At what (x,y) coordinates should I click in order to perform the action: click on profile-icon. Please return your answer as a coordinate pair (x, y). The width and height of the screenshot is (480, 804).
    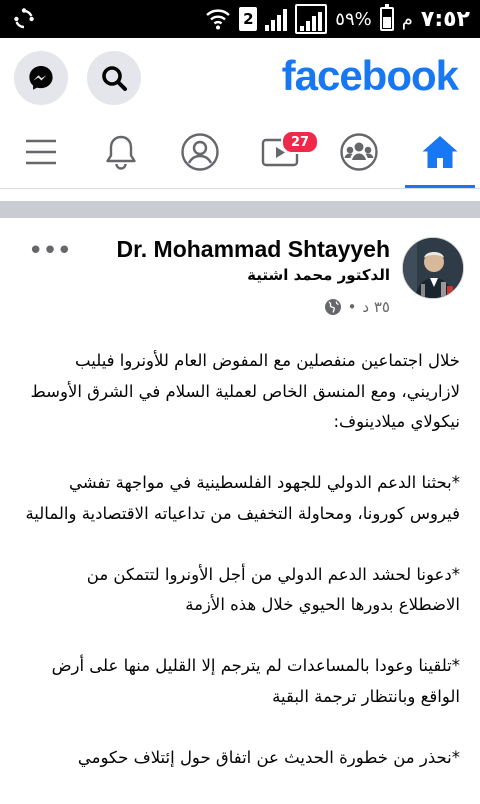
    Looking at the image, I should click on (200, 152).